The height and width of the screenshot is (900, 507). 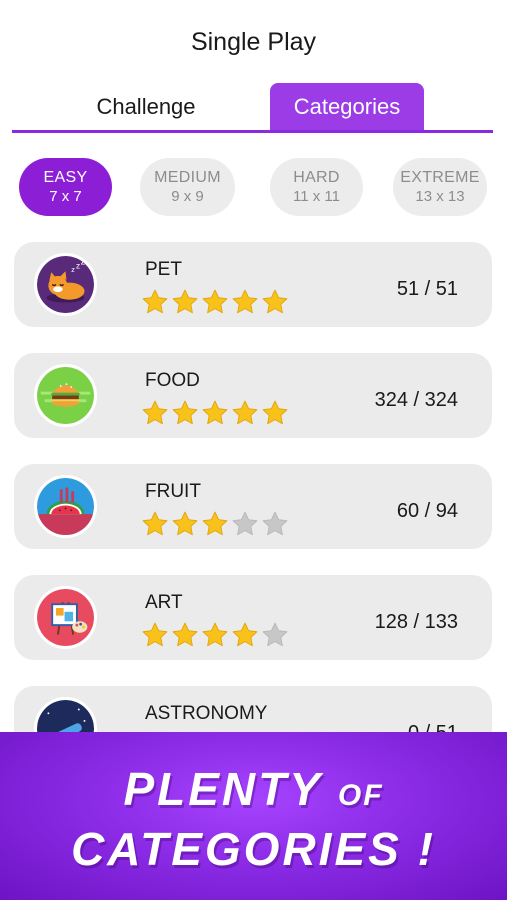 What do you see at coordinates (253, 395) in the screenshot?
I see `category-card-food: FOOD 324 / 324` at bounding box center [253, 395].